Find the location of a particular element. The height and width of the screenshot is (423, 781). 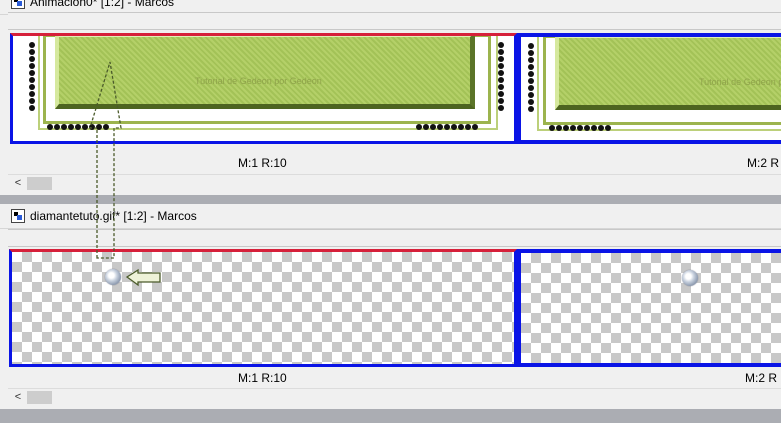

diamond-window-titlebar: diamantetuto.gif* [1:2] - Marcos is located at coordinates (390, 216).